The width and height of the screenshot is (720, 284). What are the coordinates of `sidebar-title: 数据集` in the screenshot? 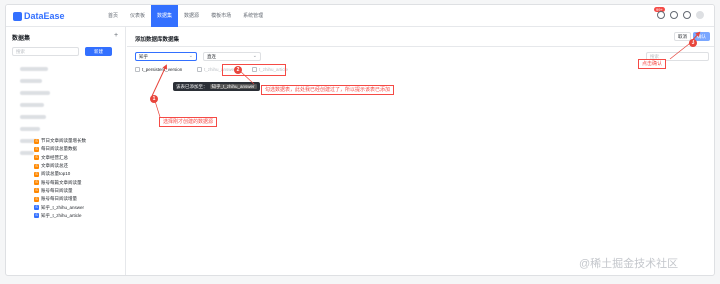 It's located at (21, 39).